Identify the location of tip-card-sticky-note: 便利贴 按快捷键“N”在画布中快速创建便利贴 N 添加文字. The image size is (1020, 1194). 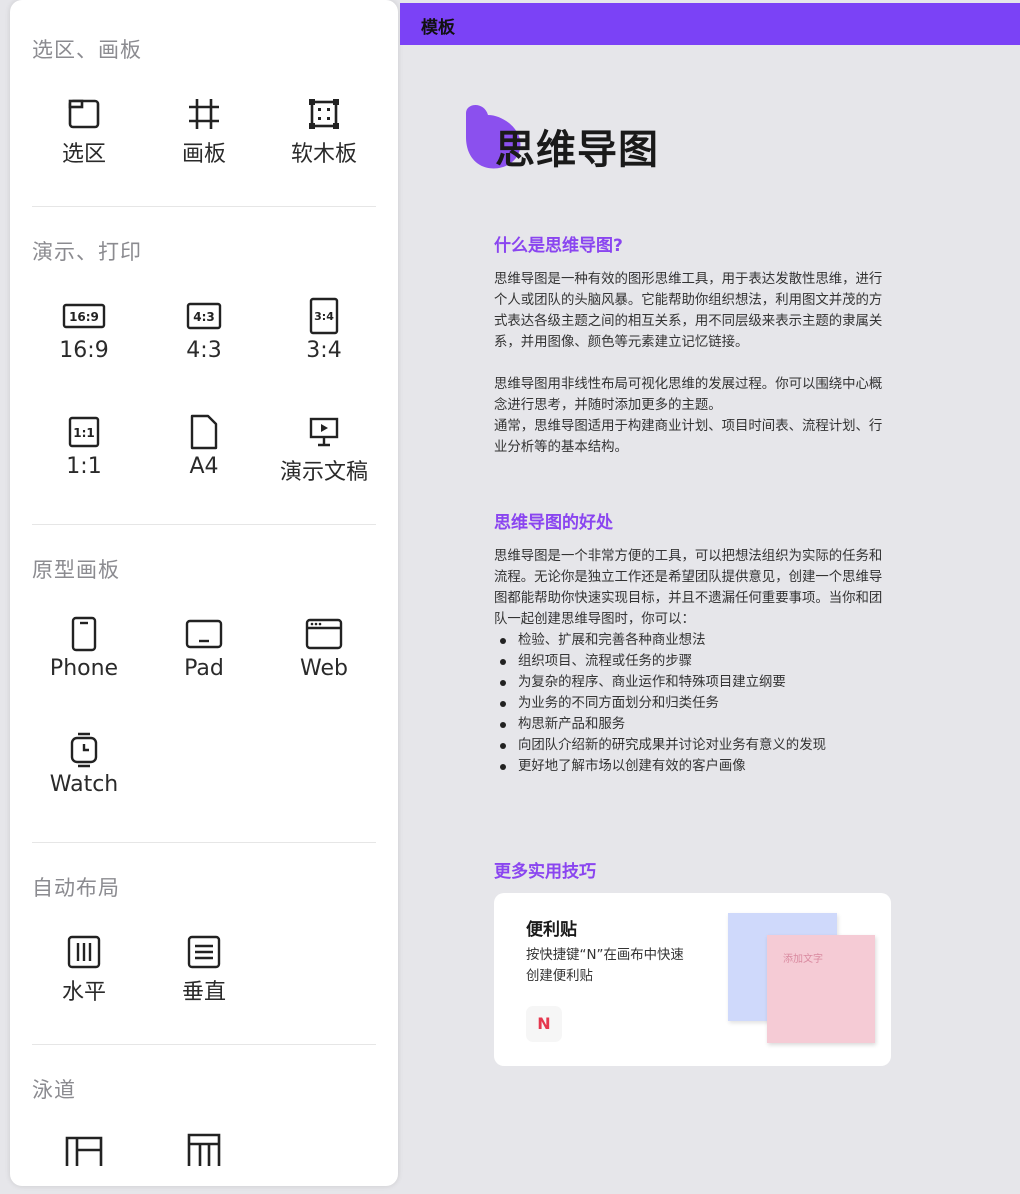
(692, 979).